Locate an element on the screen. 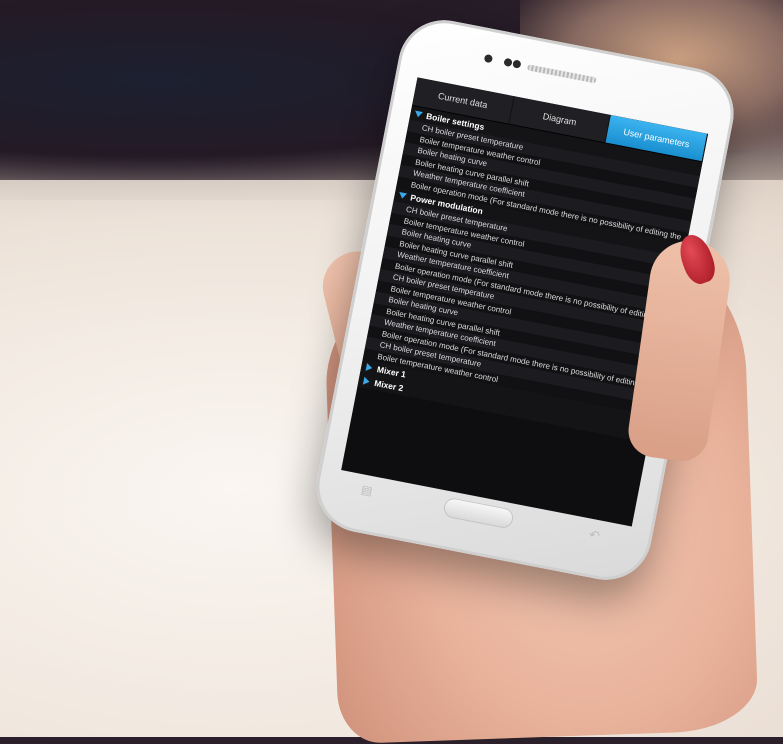  front-sensor is located at coordinates (488, 58).